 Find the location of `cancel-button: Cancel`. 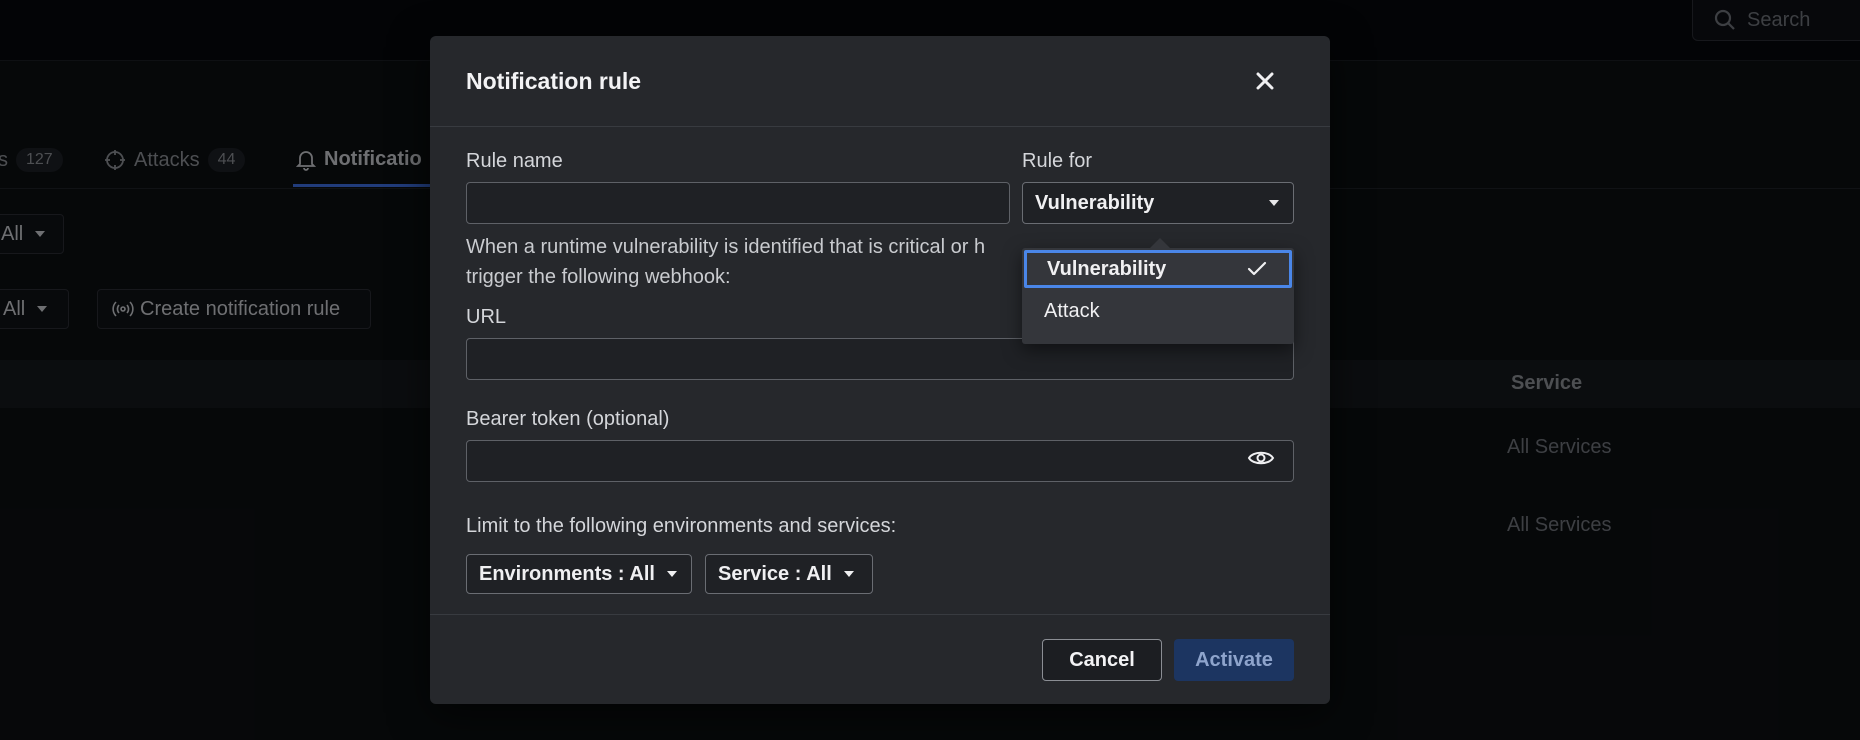

cancel-button: Cancel is located at coordinates (1102, 660).